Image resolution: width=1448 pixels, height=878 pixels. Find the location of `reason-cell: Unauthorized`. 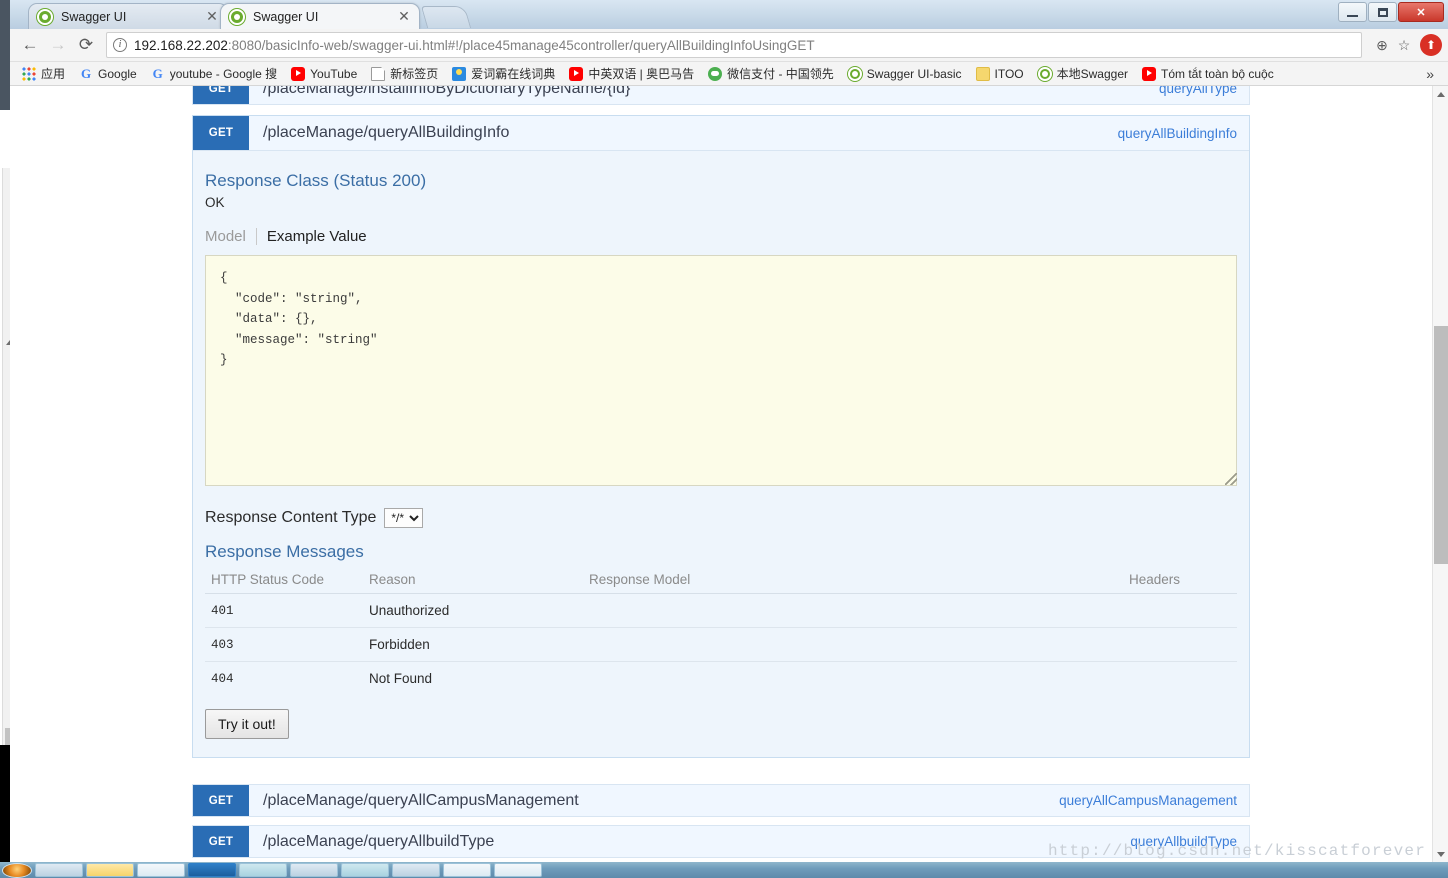

reason-cell: Unauthorized is located at coordinates (473, 610).